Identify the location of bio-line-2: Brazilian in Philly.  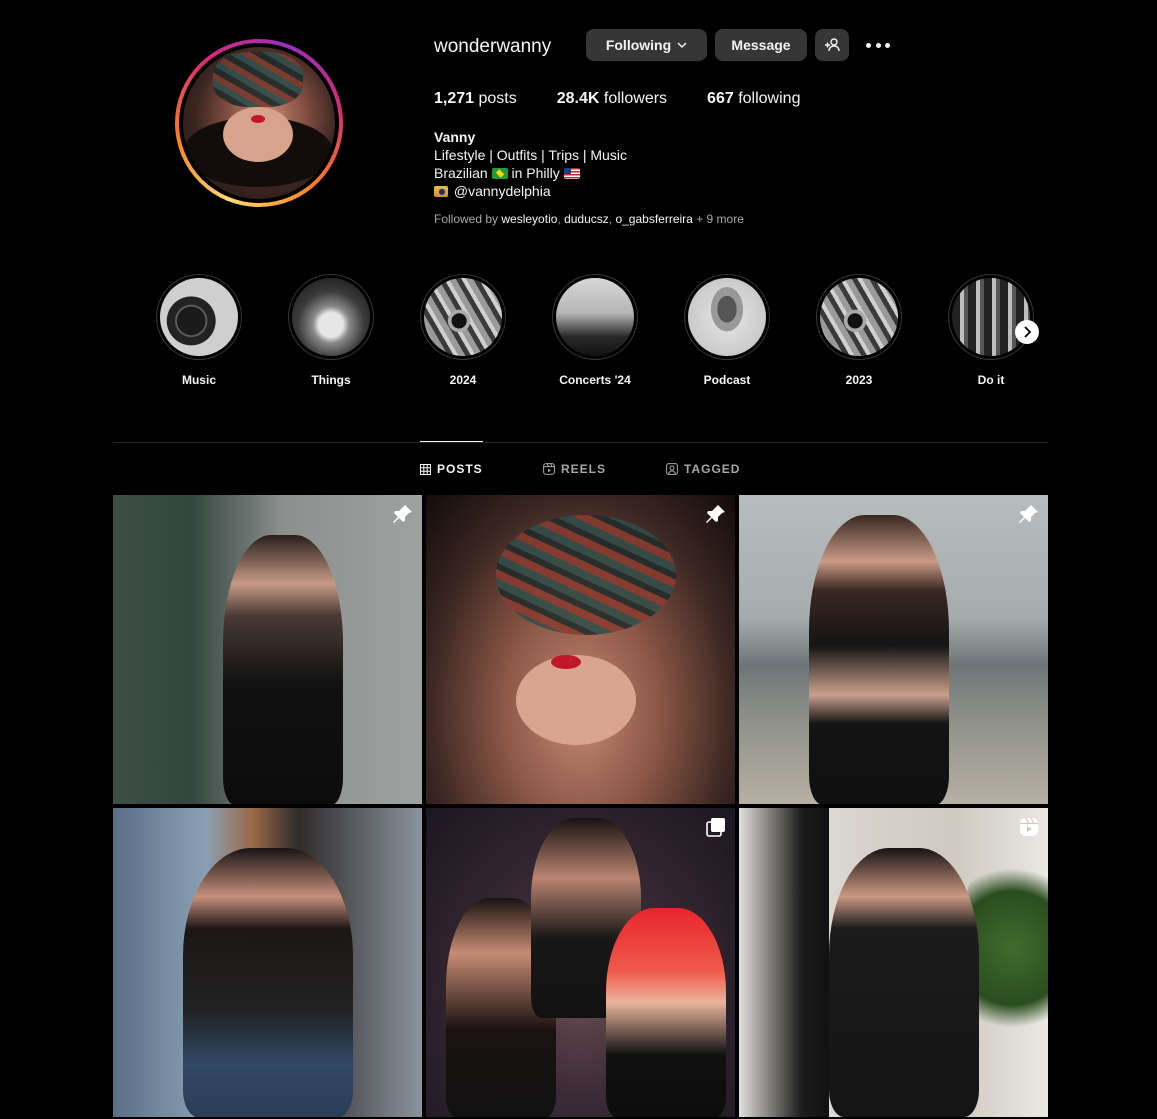
(530, 173).